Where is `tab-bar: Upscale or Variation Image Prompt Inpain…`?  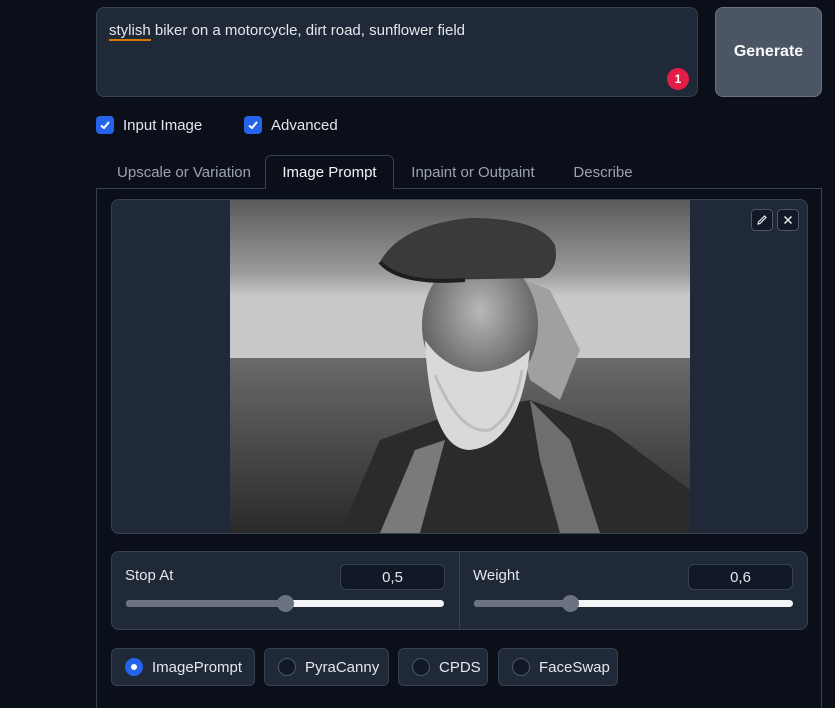
tab-bar: Upscale or Variation Image Prompt Inpain… is located at coordinates (459, 172).